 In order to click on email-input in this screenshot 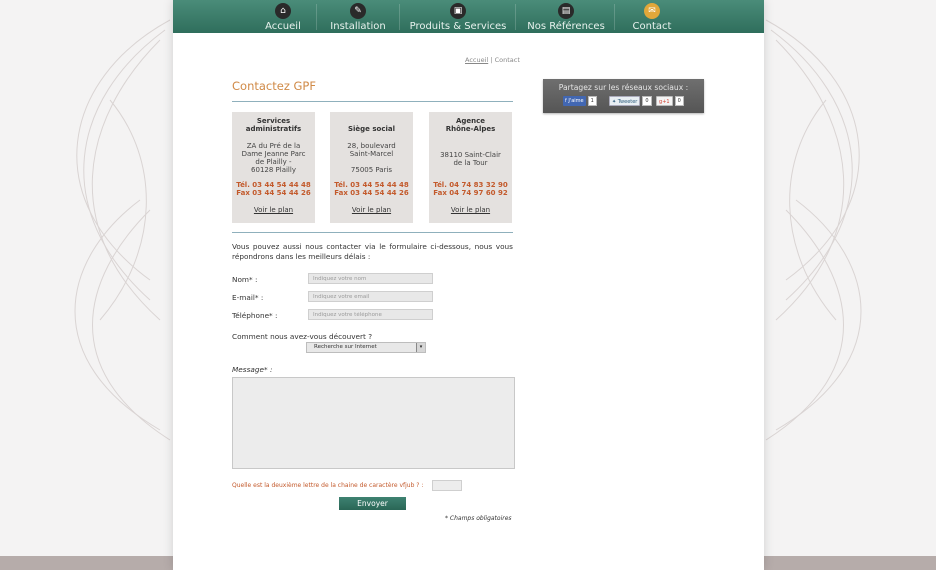, I will do `click(370, 296)`.